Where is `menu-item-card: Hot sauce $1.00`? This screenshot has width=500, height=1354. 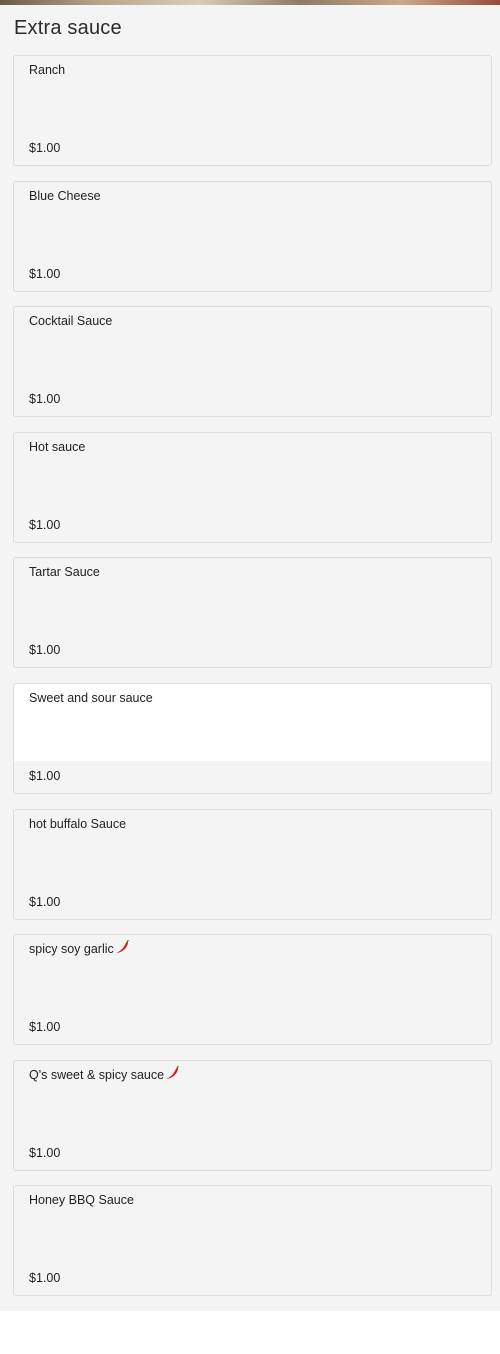 menu-item-card: Hot sauce $1.00 is located at coordinates (252, 487).